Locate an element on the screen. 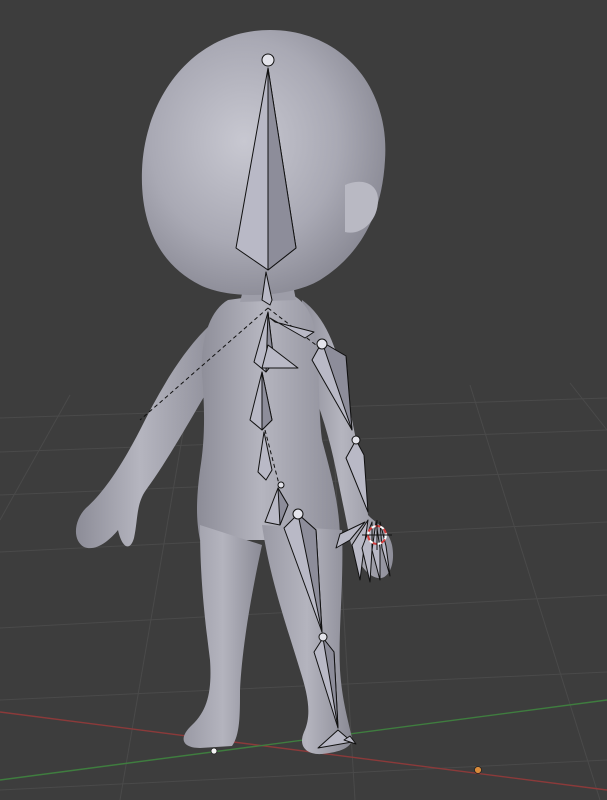 The height and width of the screenshot is (800, 607). left-leg is located at coordinates (222, 636).